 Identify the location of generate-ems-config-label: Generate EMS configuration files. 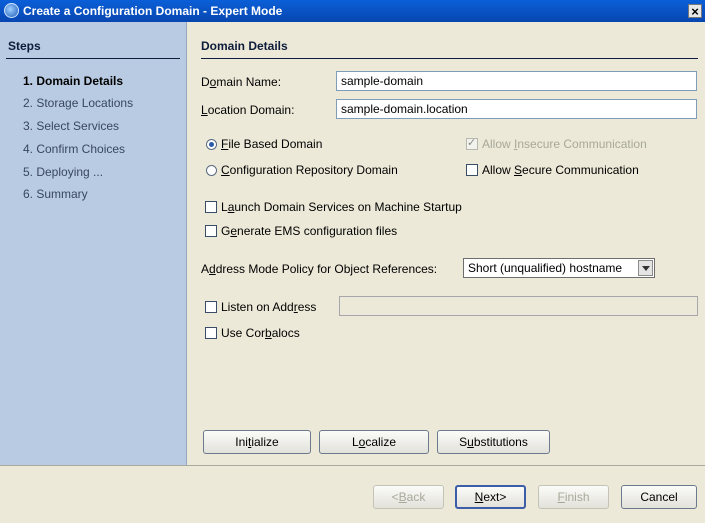
(309, 231).